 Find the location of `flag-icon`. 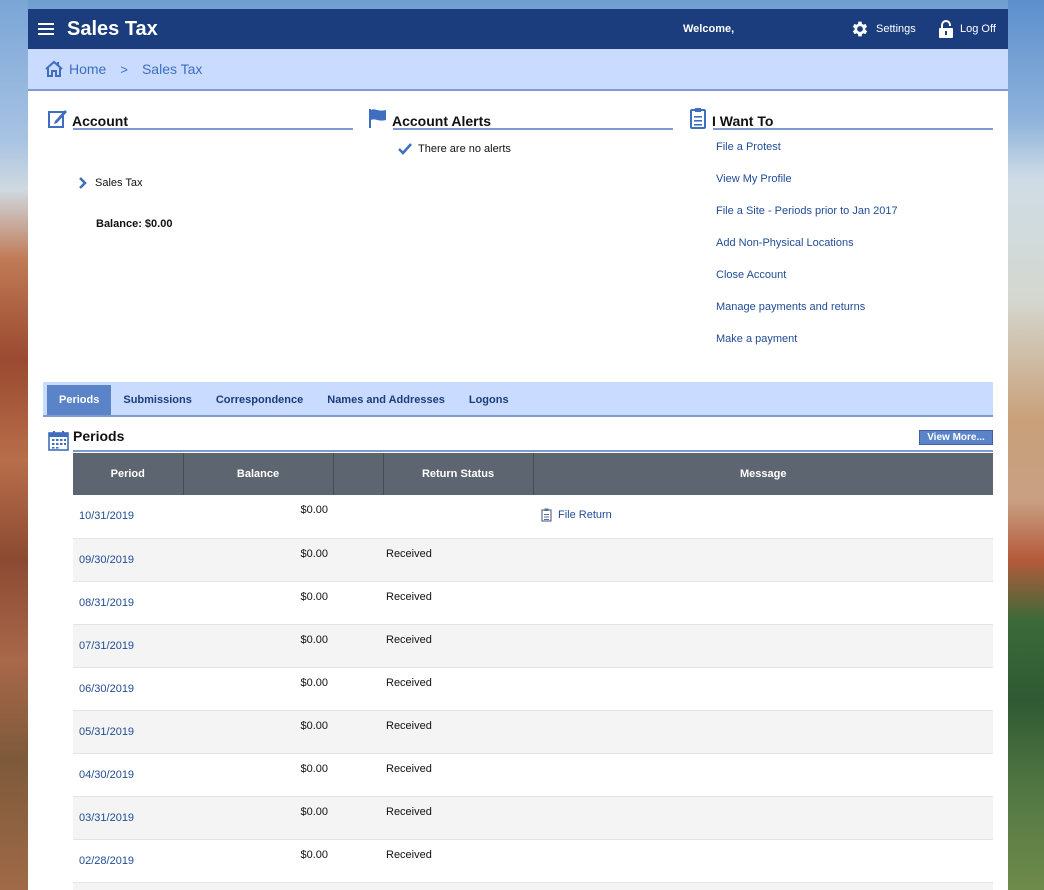

flag-icon is located at coordinates (377, 118).